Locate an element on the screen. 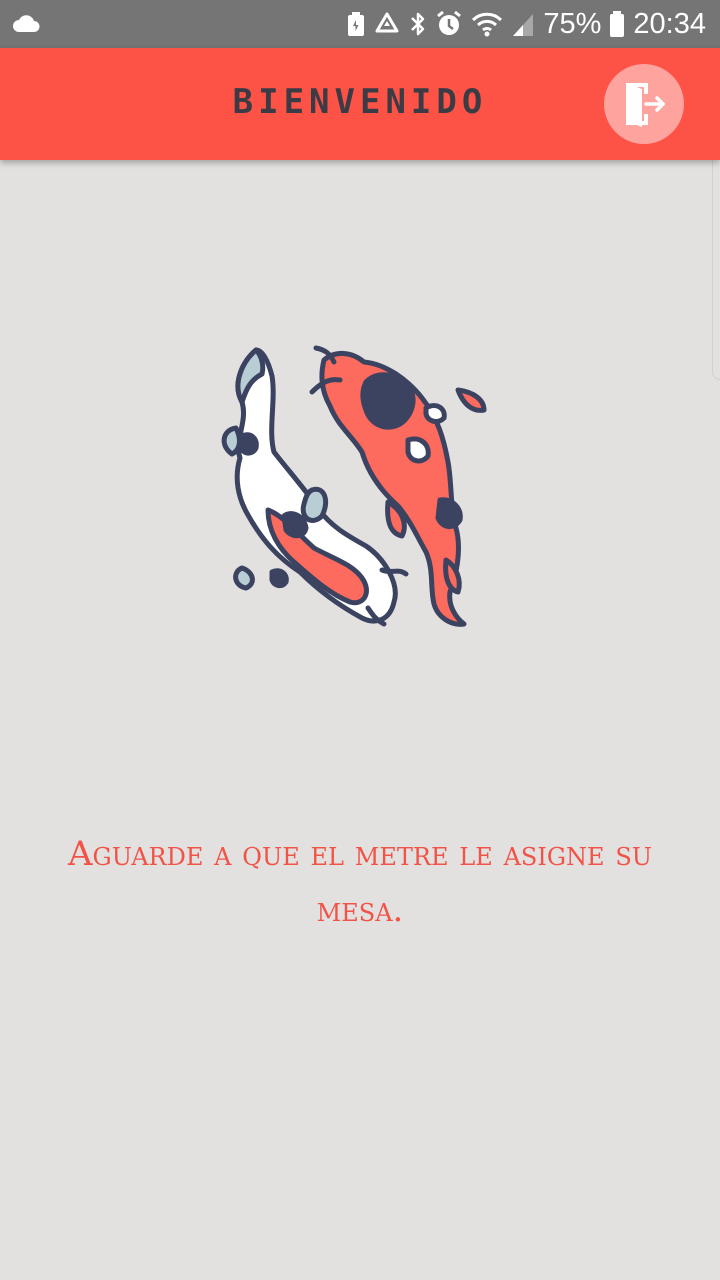 This screenshot has height=1280, width=720. battery-saver-icon is located at coordinates (356, 24).